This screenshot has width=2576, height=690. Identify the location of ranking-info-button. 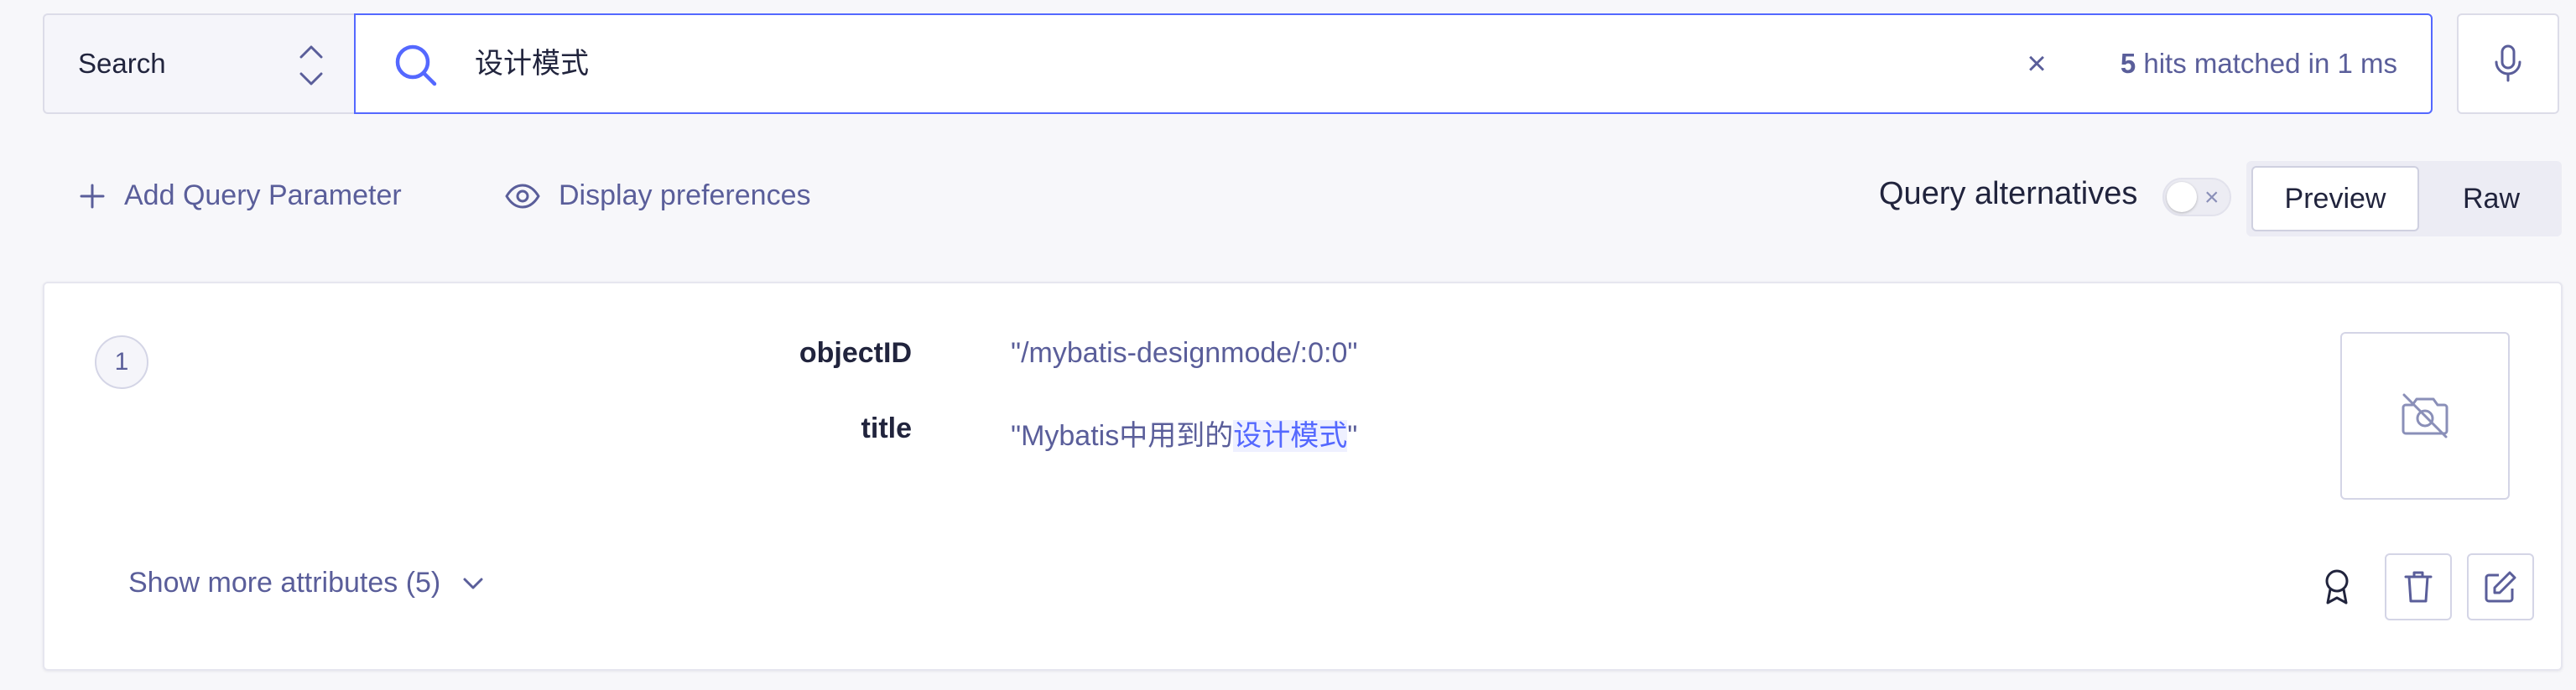
(2336, 586).